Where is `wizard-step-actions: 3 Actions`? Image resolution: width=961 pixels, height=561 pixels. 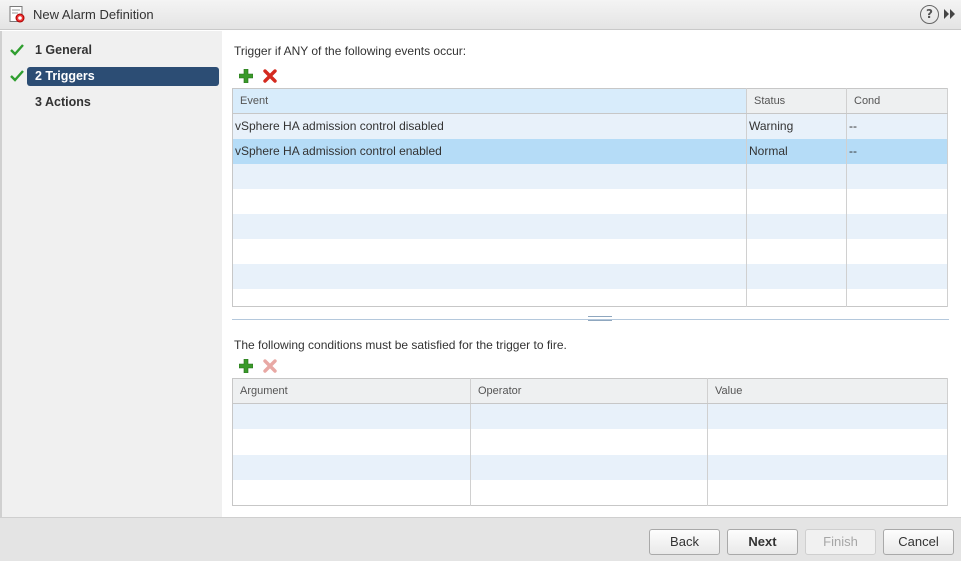
wizard-step-actions: 3 Actions is located at coordinates (123, 102).